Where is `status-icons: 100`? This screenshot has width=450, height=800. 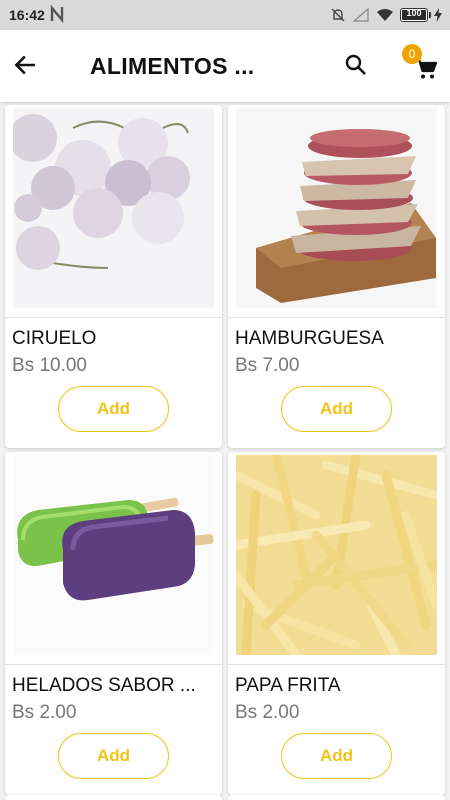
status-icons: 100 is located at coordinates (386, 15).